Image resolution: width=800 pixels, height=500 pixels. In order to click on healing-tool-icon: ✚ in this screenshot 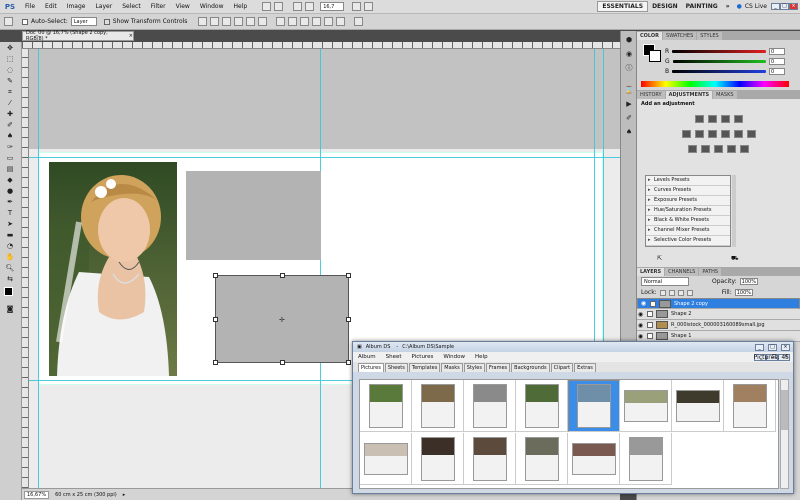, I will do `click(10, 114)`.